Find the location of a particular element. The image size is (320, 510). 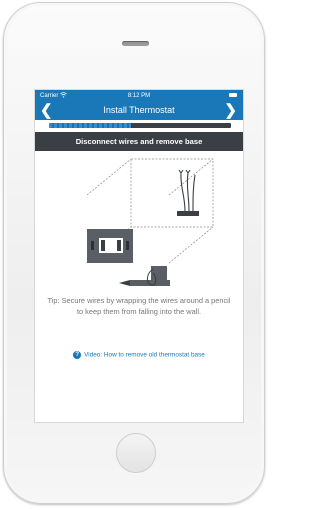

page-title: Install Thermostat is located at coordinates (139, 110).